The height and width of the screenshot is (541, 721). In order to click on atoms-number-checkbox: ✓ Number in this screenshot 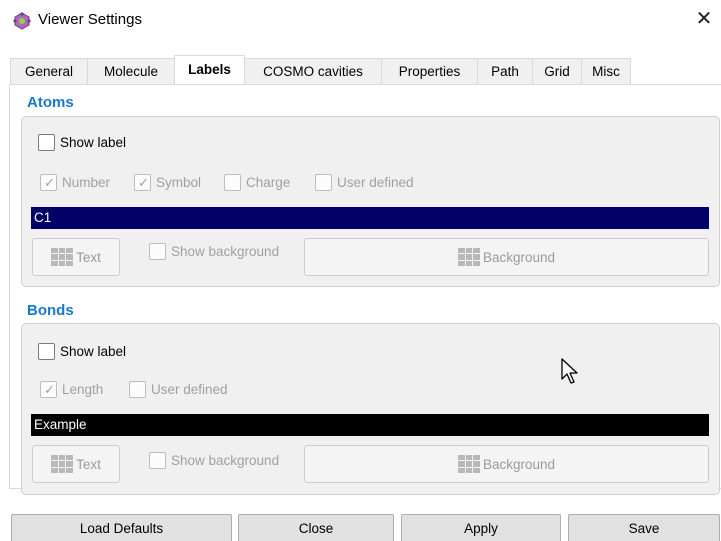, I will do `click(75, 182)`.